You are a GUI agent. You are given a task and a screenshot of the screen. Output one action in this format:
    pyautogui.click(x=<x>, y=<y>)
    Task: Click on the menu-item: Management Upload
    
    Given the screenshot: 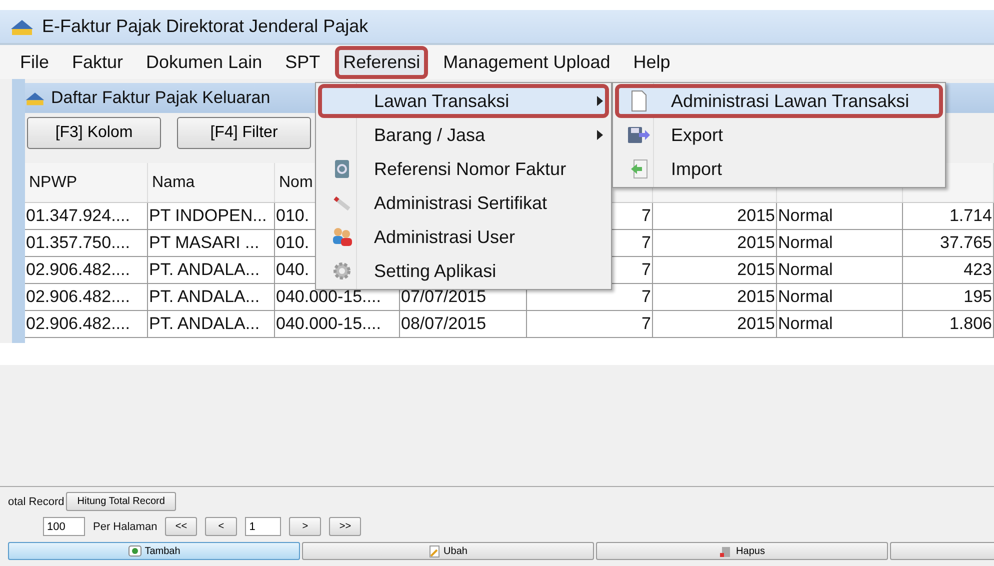 What is the action you would take?
    pyautogui.click(x=526, y=62)
    